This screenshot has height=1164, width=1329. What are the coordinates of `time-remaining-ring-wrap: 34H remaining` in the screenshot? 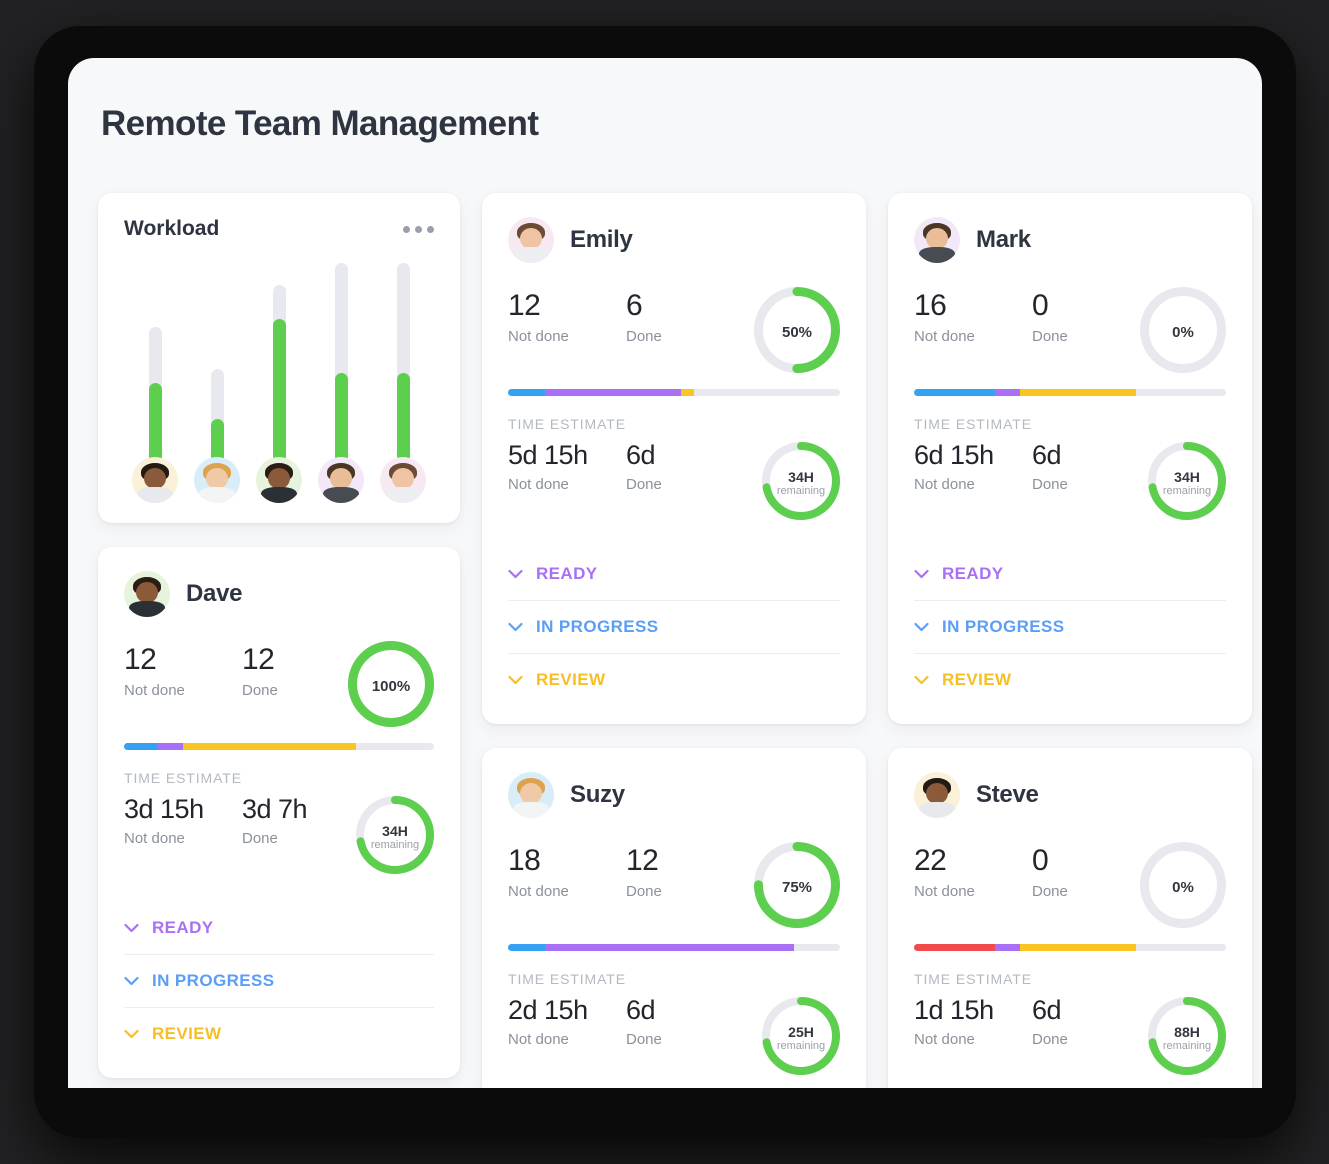 It's located at (1187, 483).